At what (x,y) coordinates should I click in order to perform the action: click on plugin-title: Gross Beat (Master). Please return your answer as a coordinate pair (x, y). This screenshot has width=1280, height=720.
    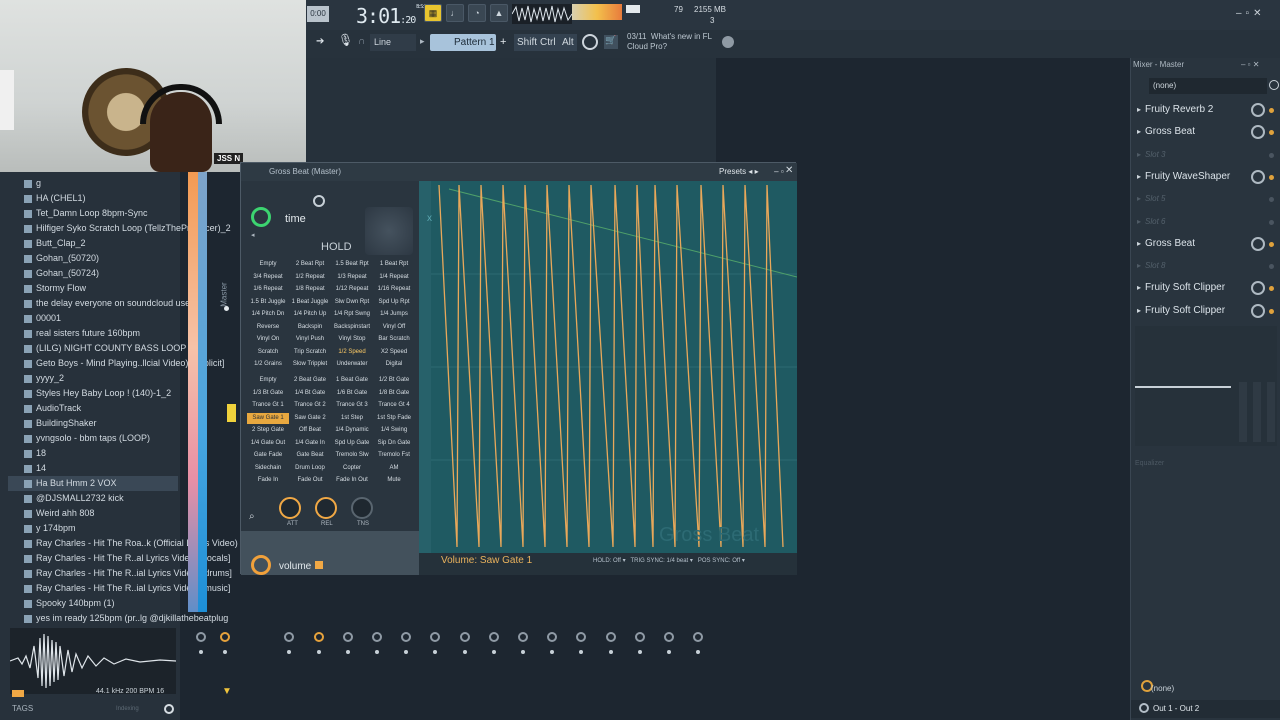
    Looking at the image, I should click on (519, 172).